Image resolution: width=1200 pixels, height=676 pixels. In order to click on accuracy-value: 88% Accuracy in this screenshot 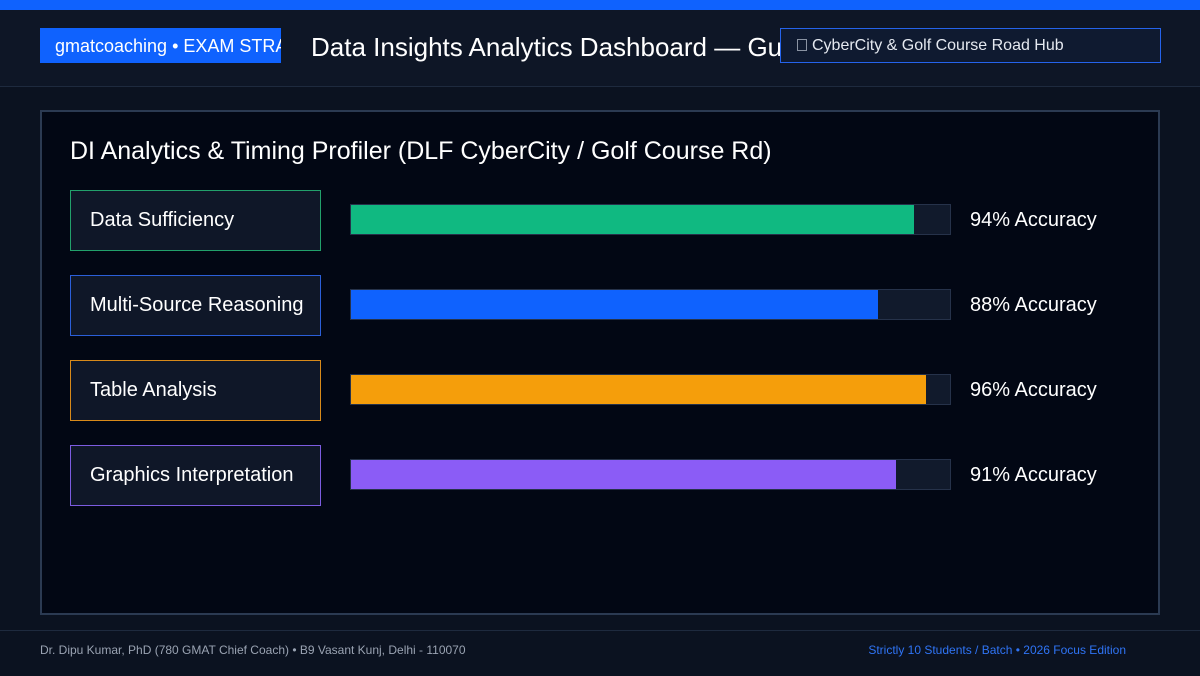, I will do `click(1033, 305)`.